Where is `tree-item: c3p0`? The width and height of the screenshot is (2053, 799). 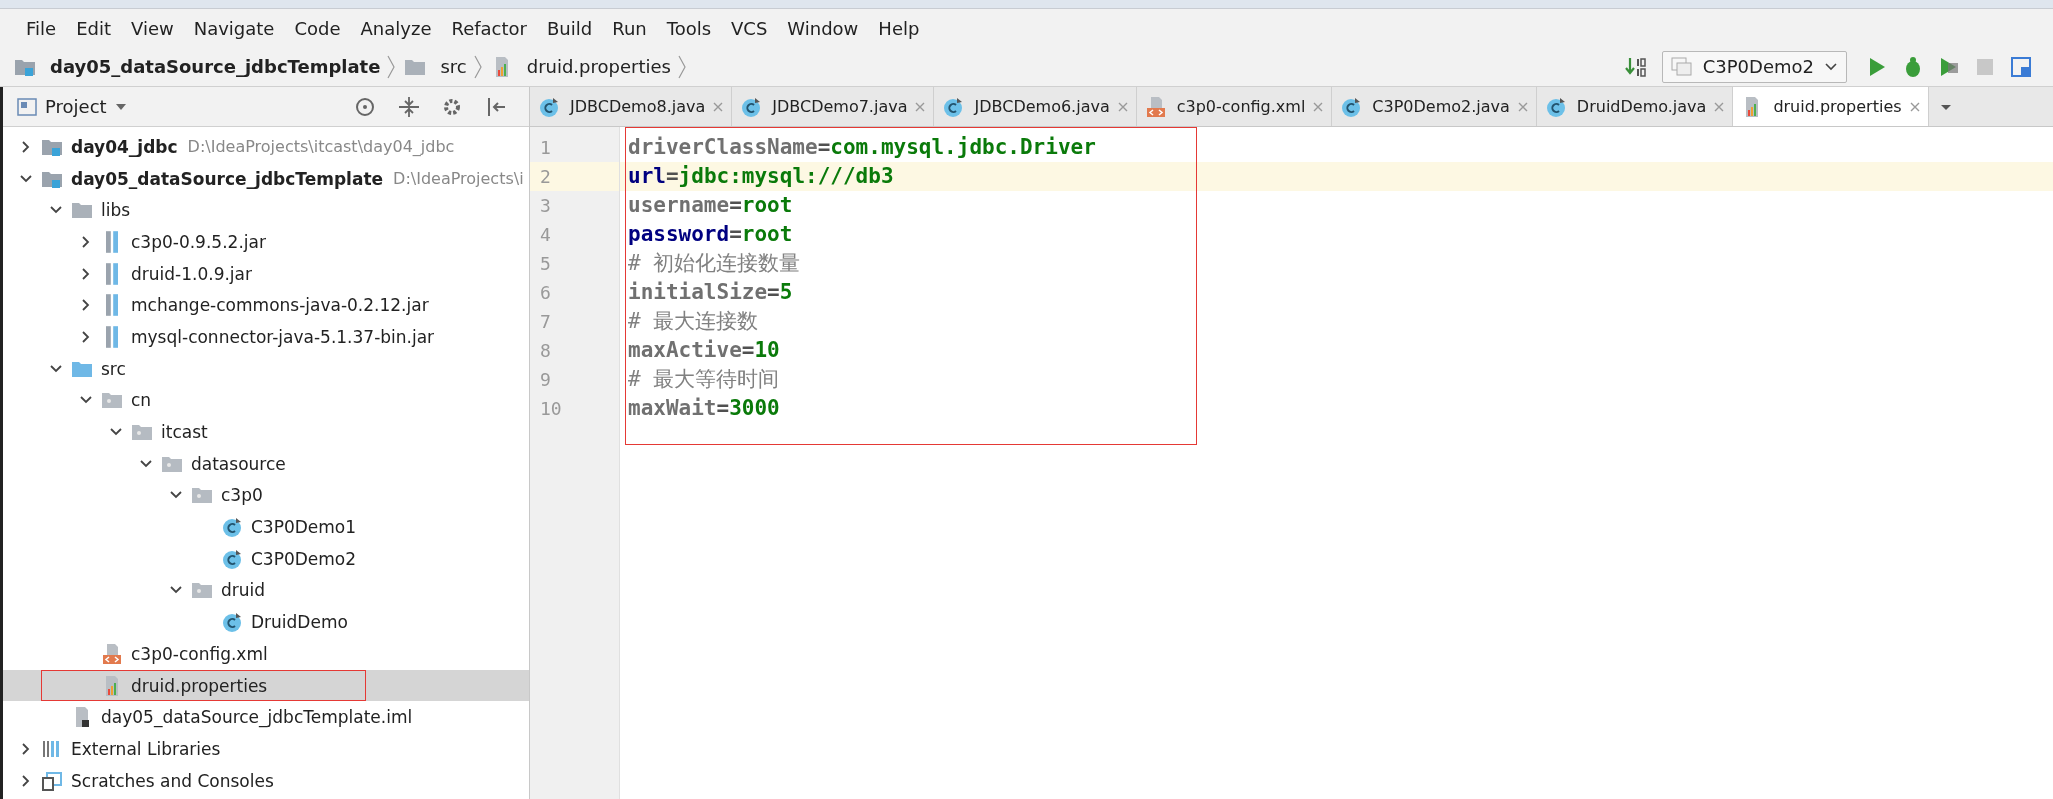
tree-item: c3p0 is located at coordinates (266, 495).